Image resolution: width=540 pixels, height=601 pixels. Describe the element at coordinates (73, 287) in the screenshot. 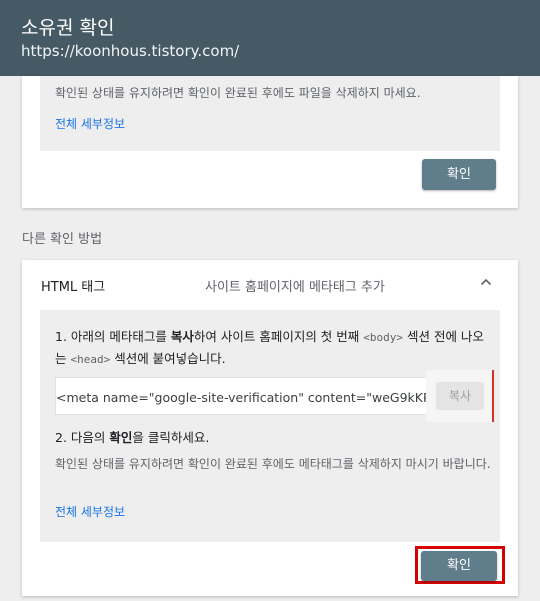

I see `method-name: HTML 태그` at that location.